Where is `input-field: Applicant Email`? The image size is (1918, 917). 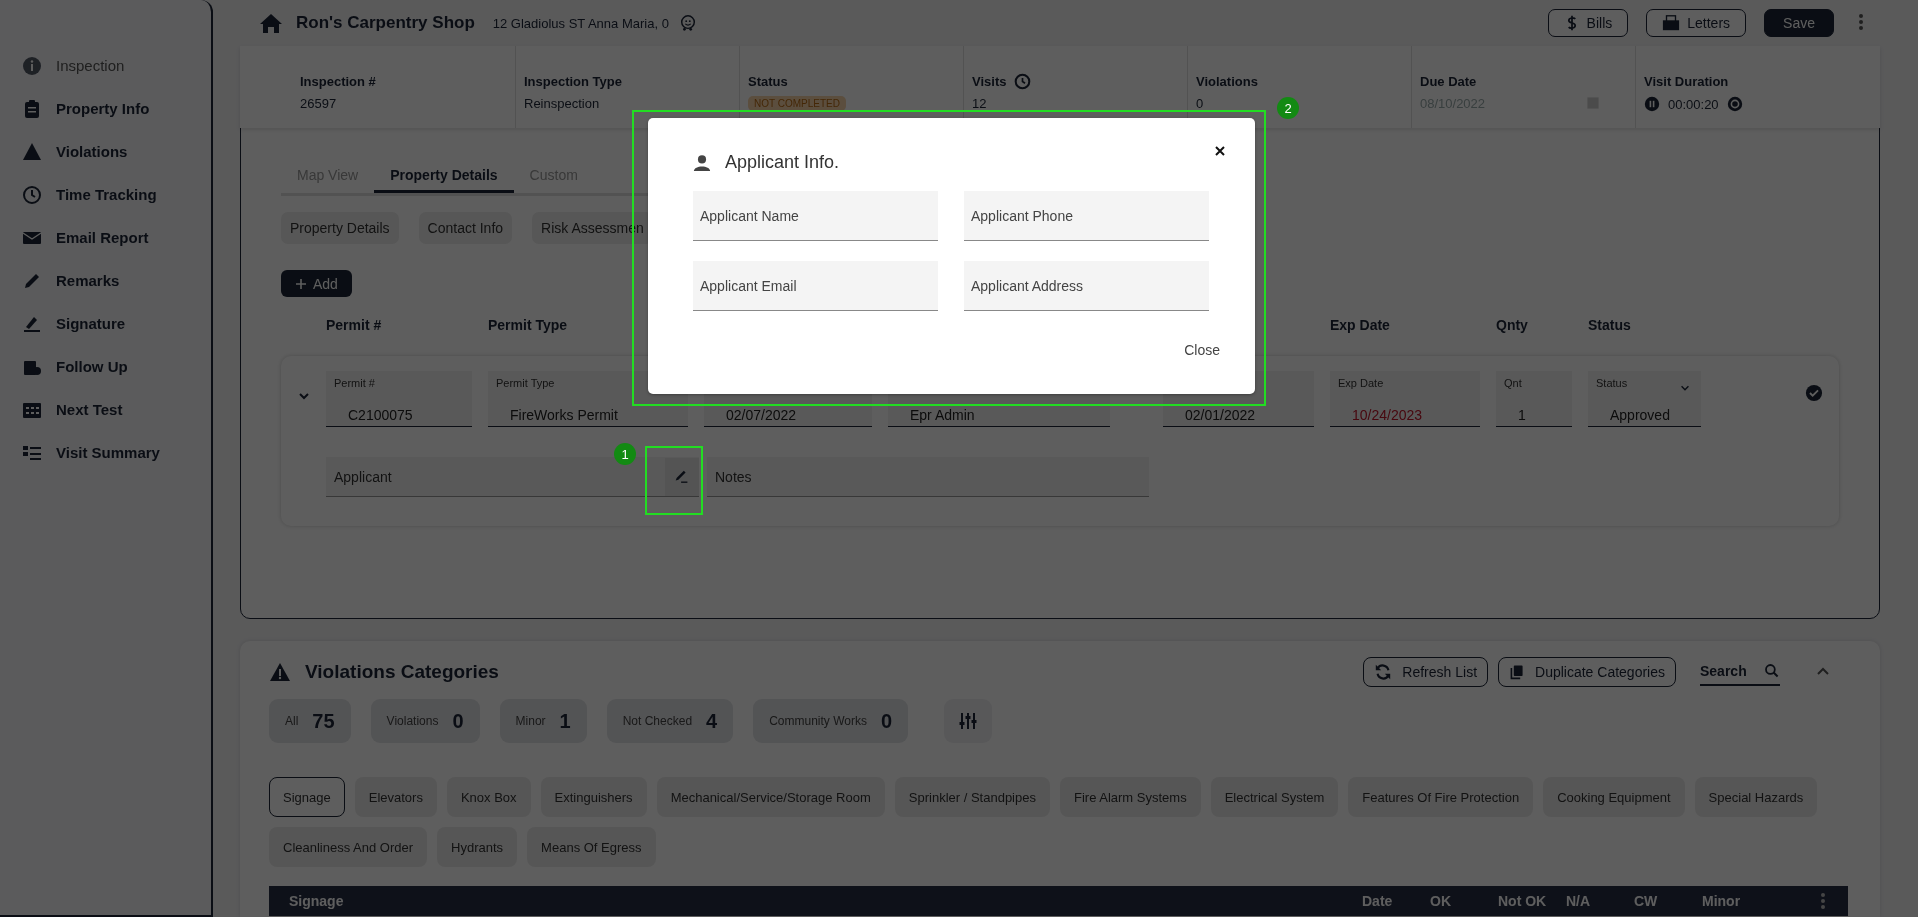
input-field: Applicant Email is located at coordinates (815, 286).